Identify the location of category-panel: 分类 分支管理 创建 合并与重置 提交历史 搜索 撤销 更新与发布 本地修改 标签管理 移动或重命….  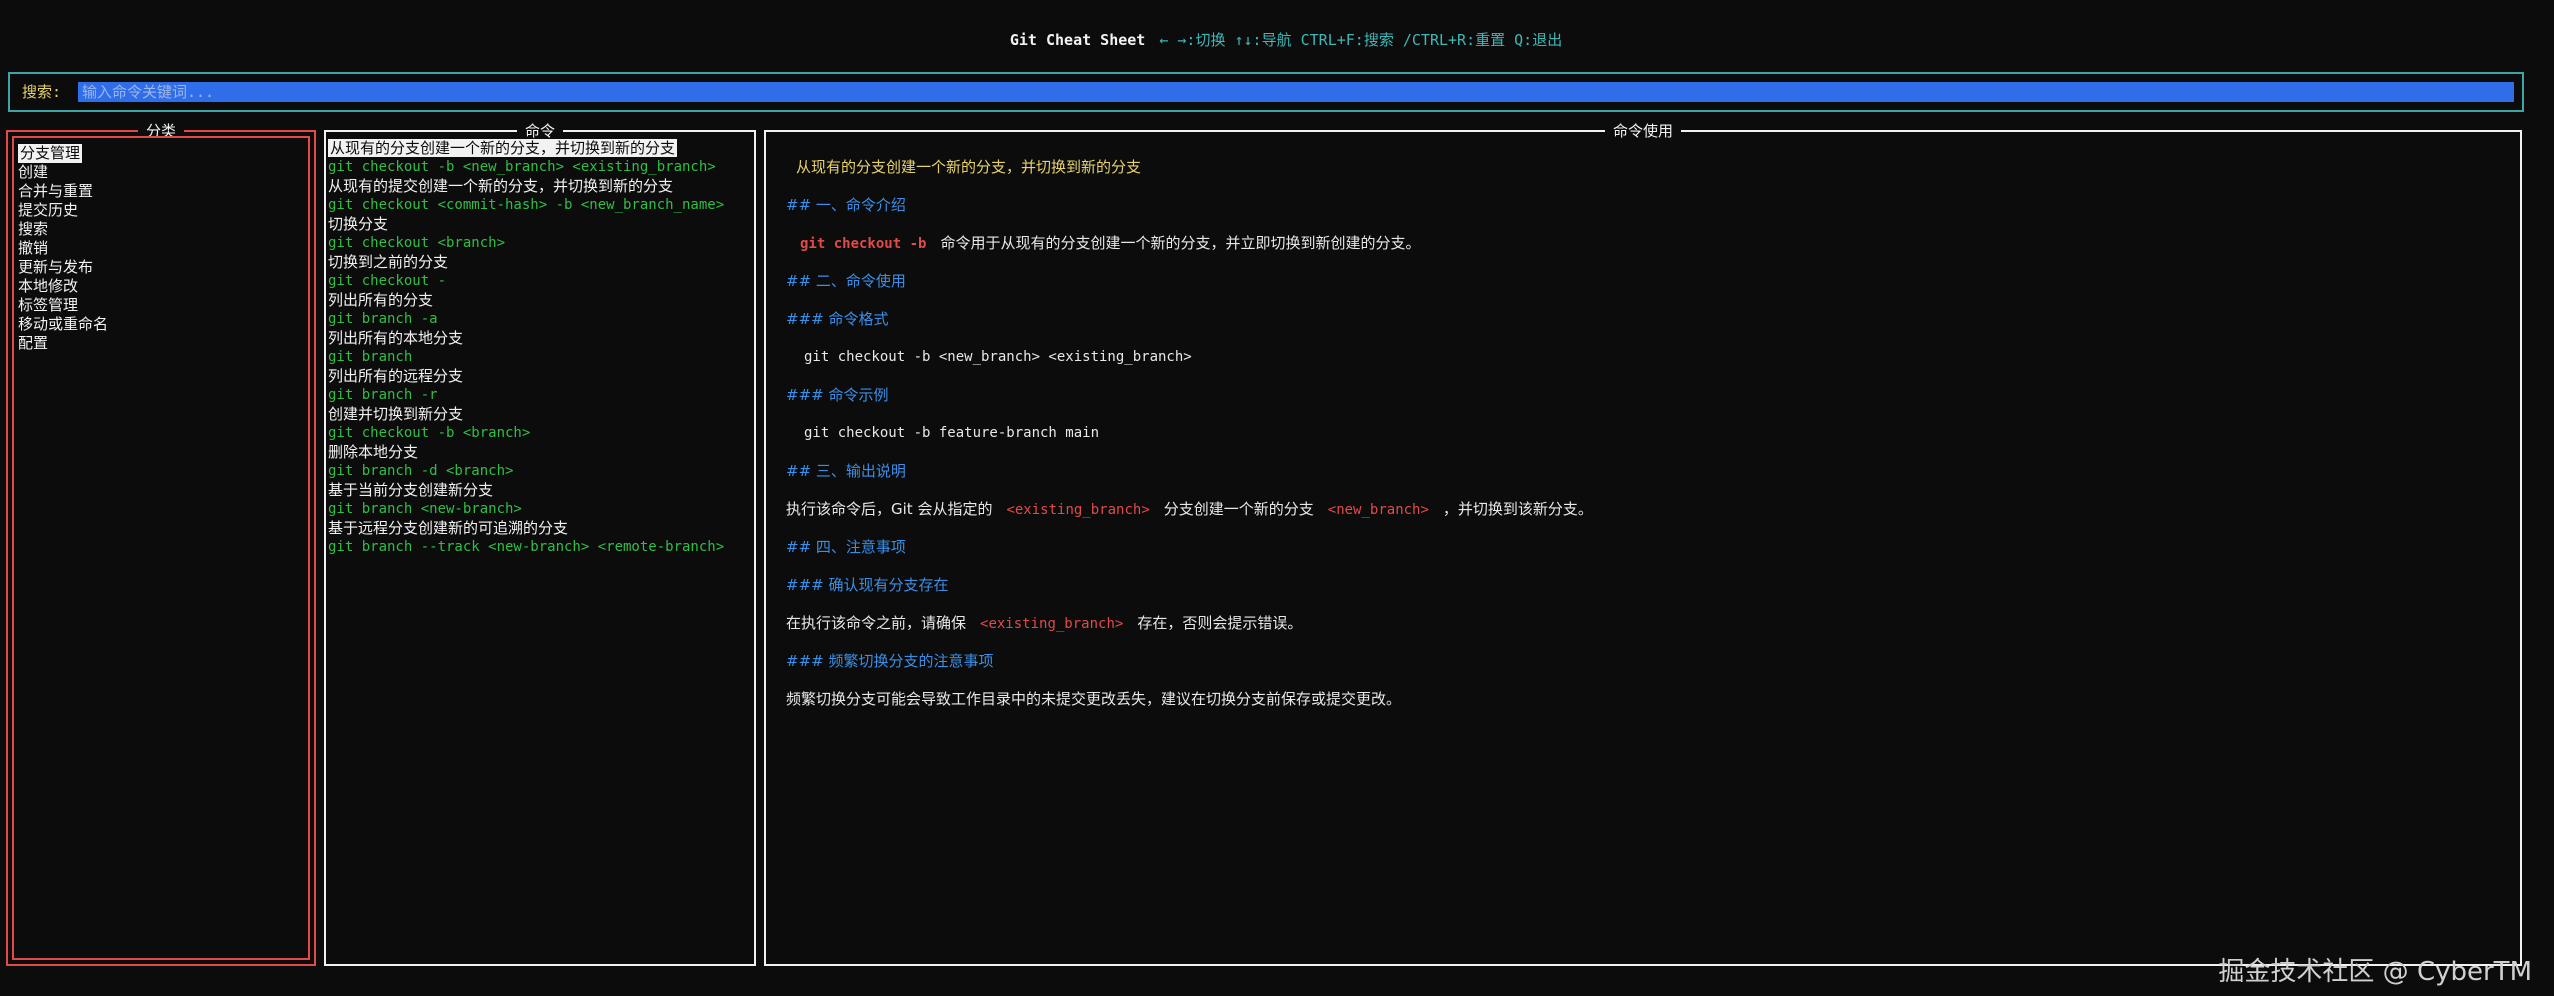
(161, 544).